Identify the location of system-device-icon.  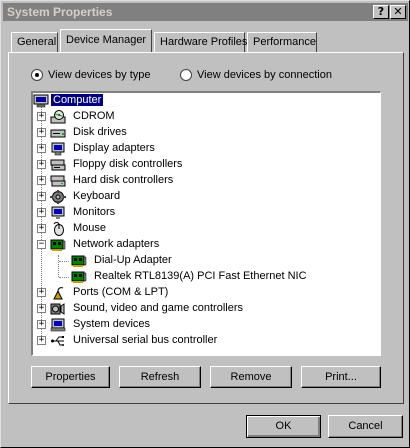
(58, 325).